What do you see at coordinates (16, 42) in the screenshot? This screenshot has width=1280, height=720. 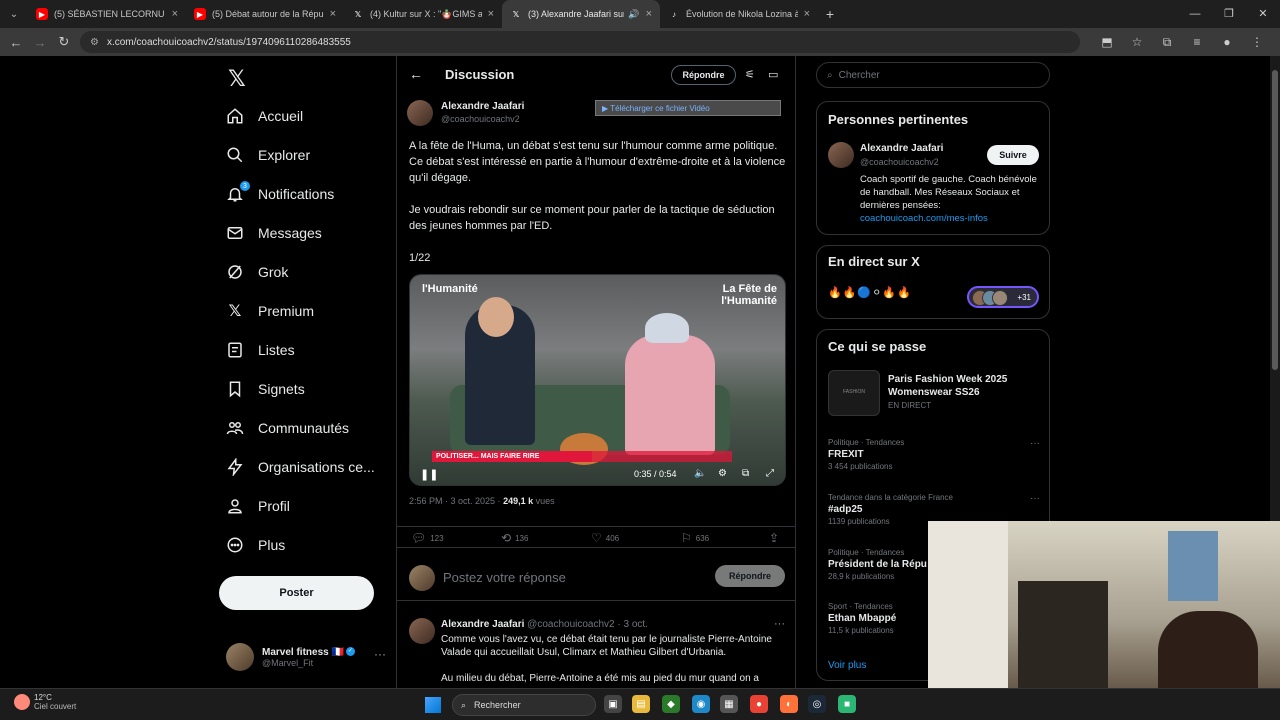 I see `back-icon: ←` at bounding box center [16, 42].